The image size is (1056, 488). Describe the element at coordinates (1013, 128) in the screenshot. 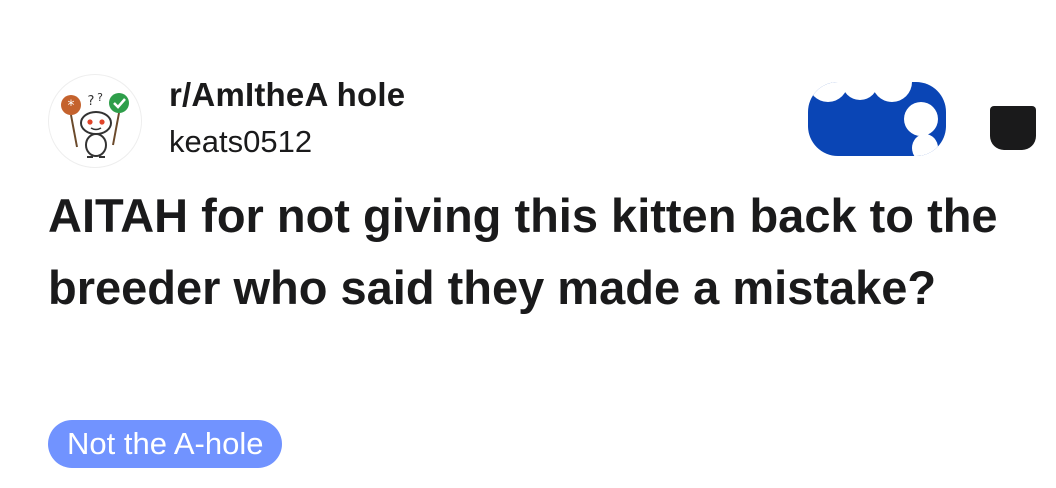

I see `more-options-icon` at that location.